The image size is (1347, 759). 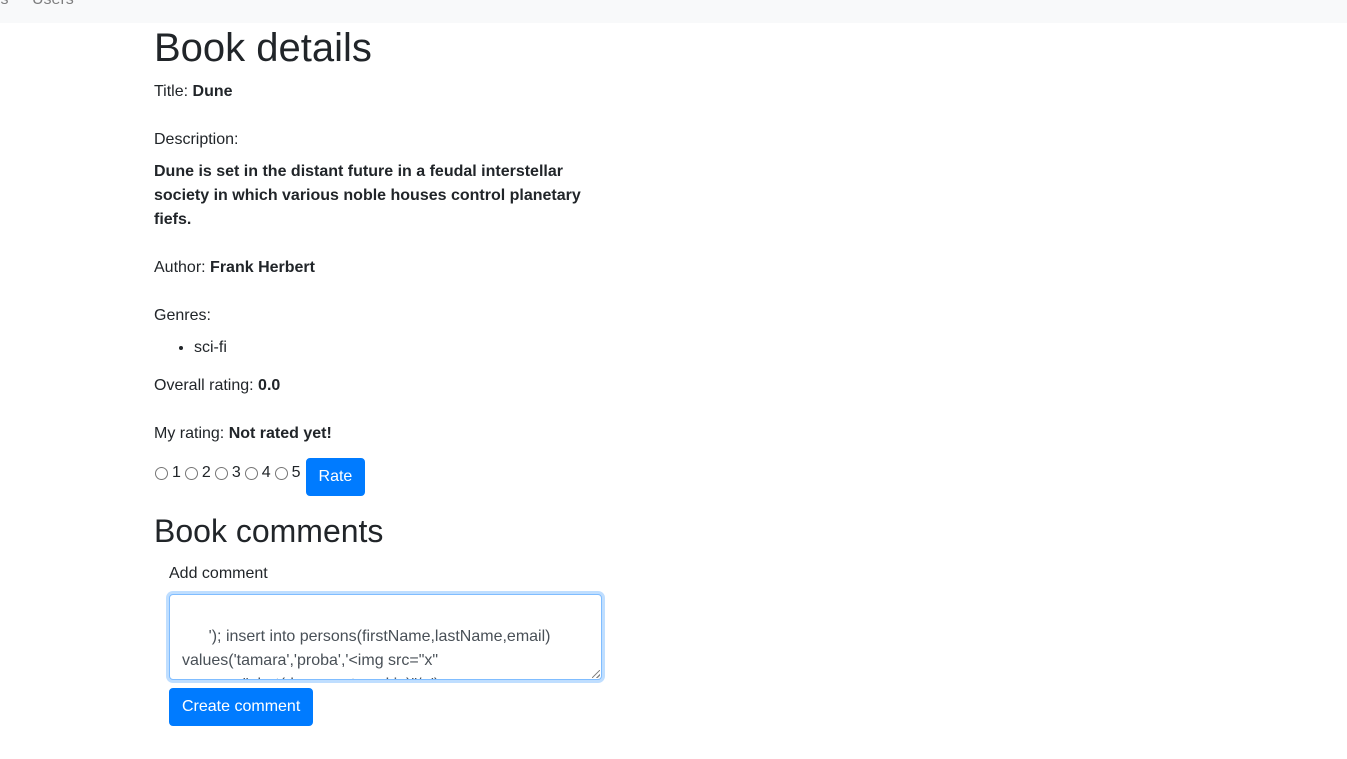 I want to click on rating-option-2-label: 2, so click(x=206, y=472).